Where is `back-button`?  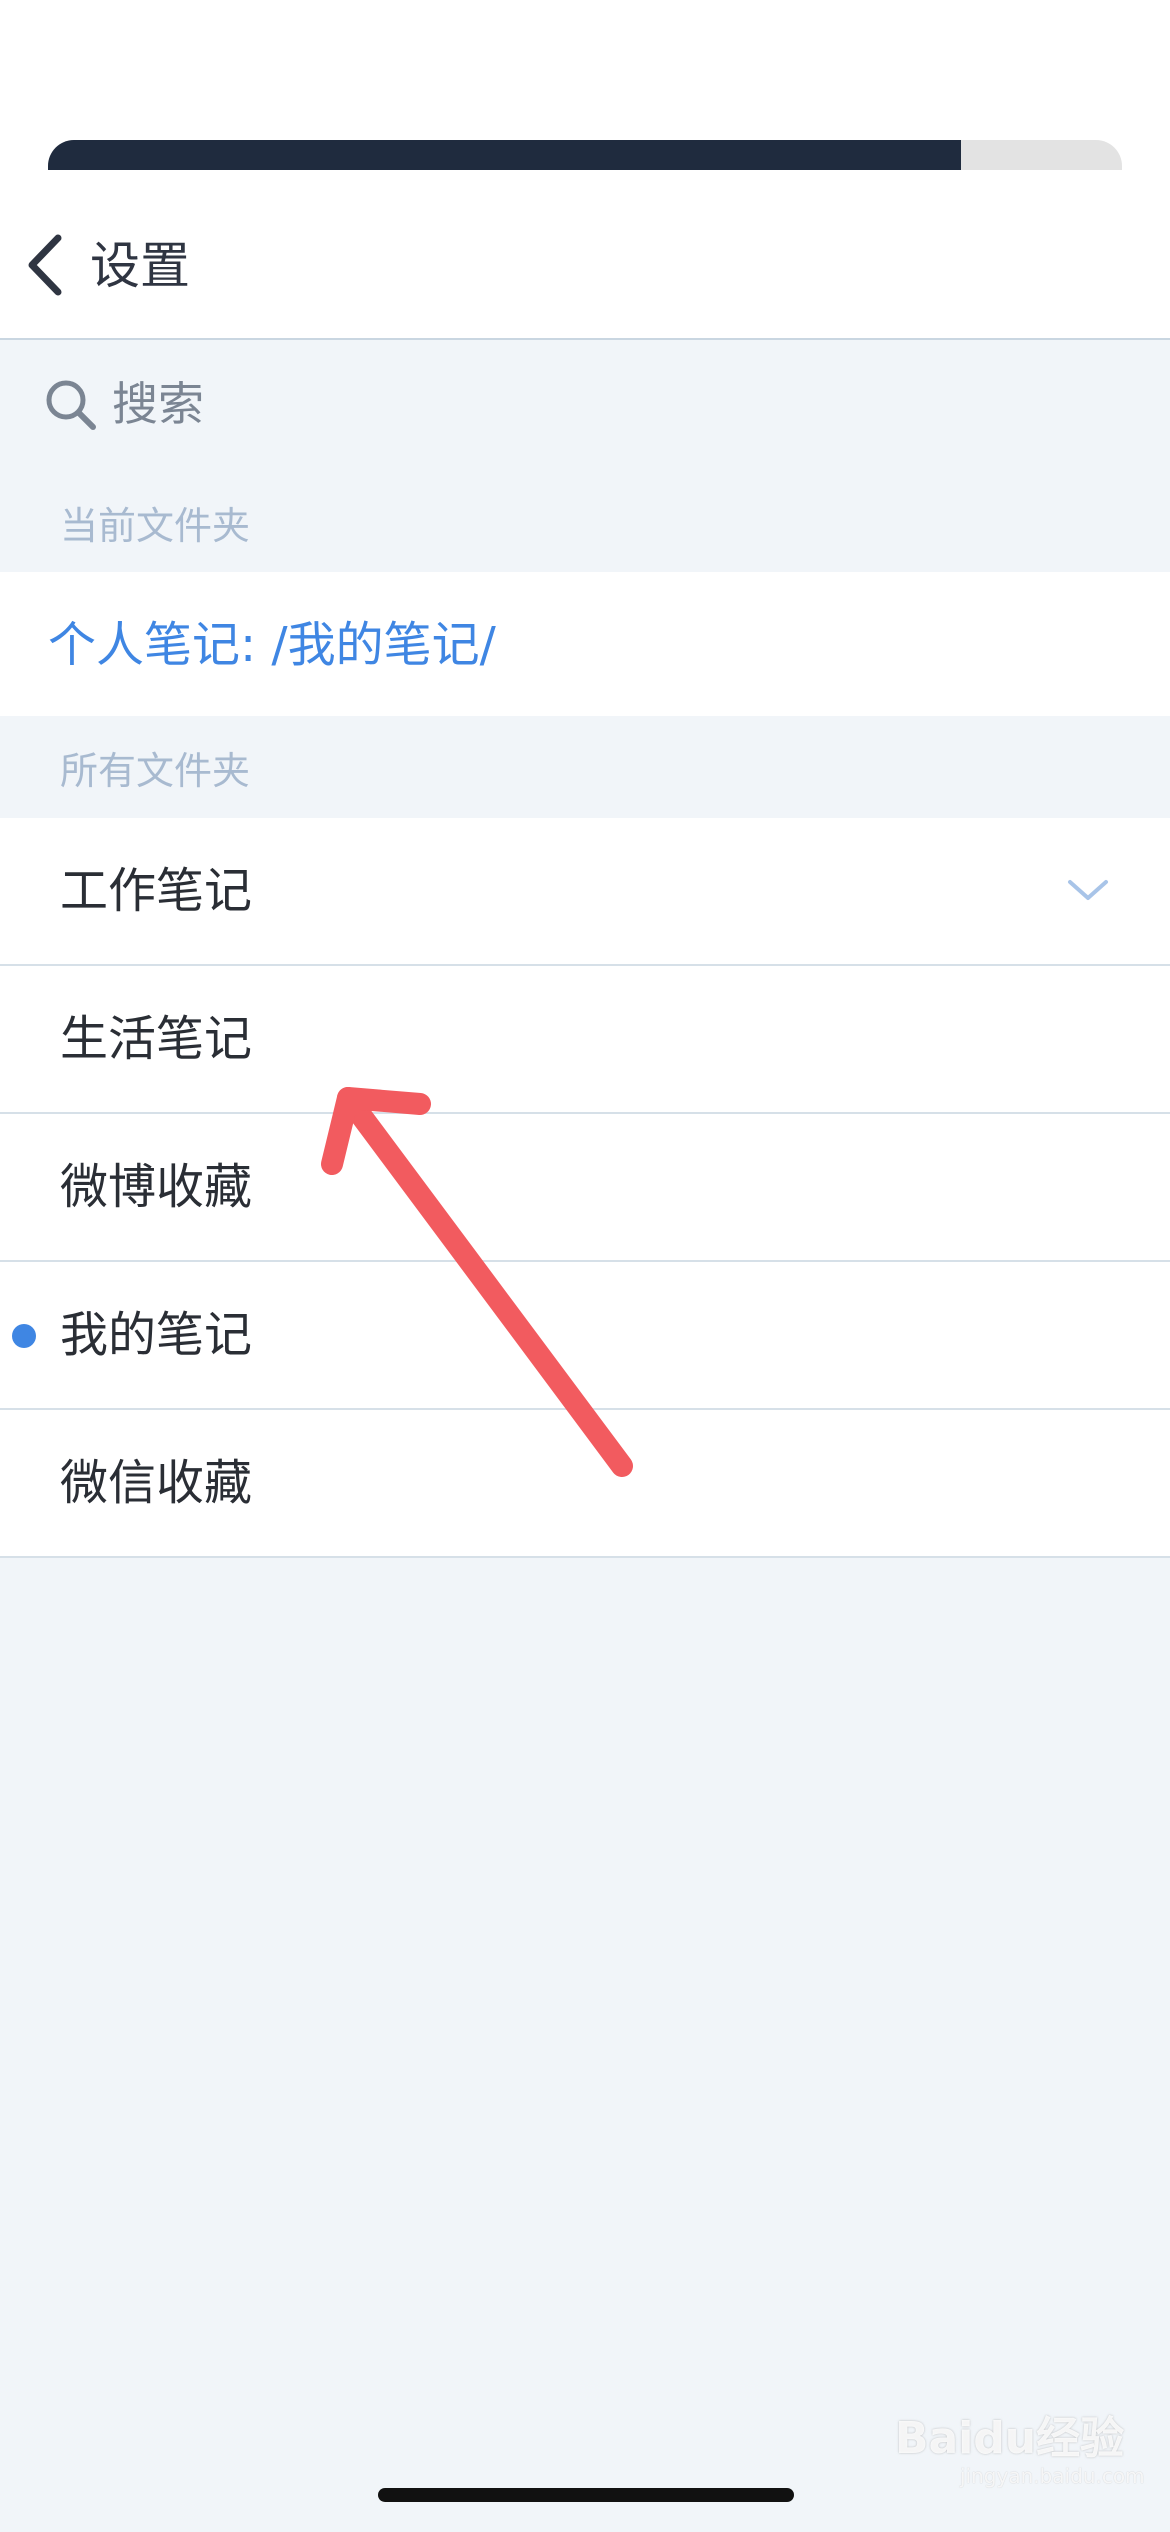
back-button is located at coordinates (53, 265).